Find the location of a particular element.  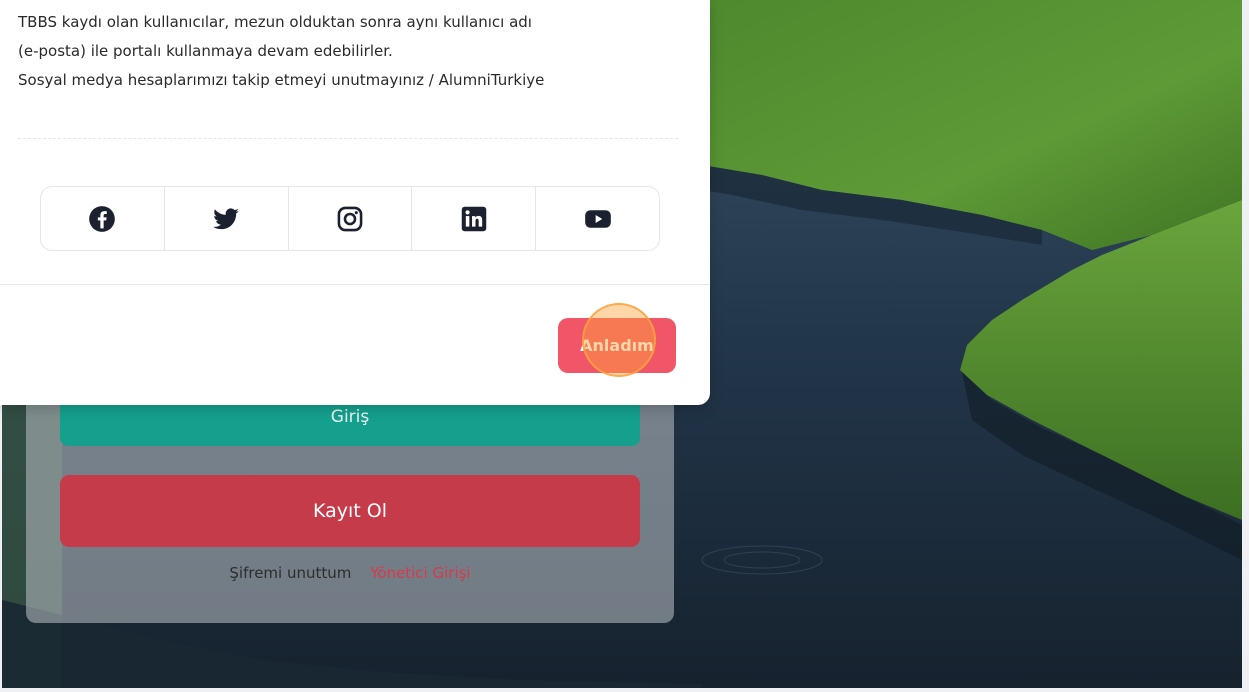

instagram-link is located at coordinates (351, 218).